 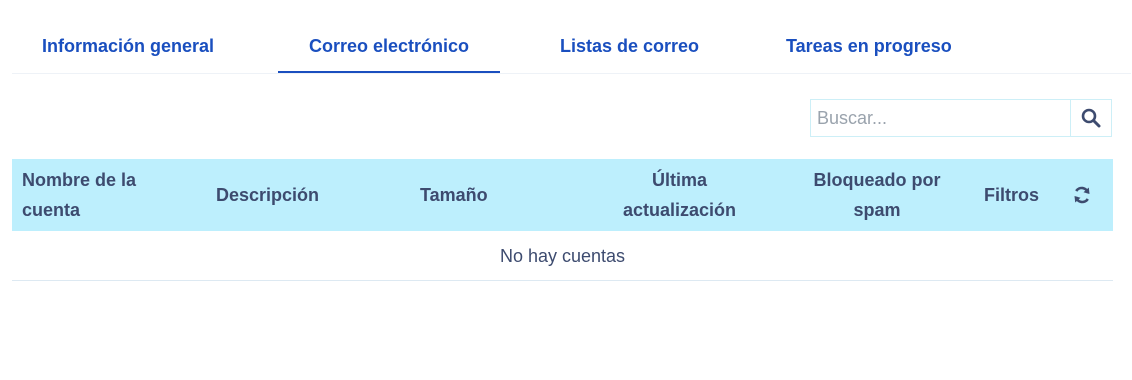 I want to click on search-button, so click(x=1090, y=118).